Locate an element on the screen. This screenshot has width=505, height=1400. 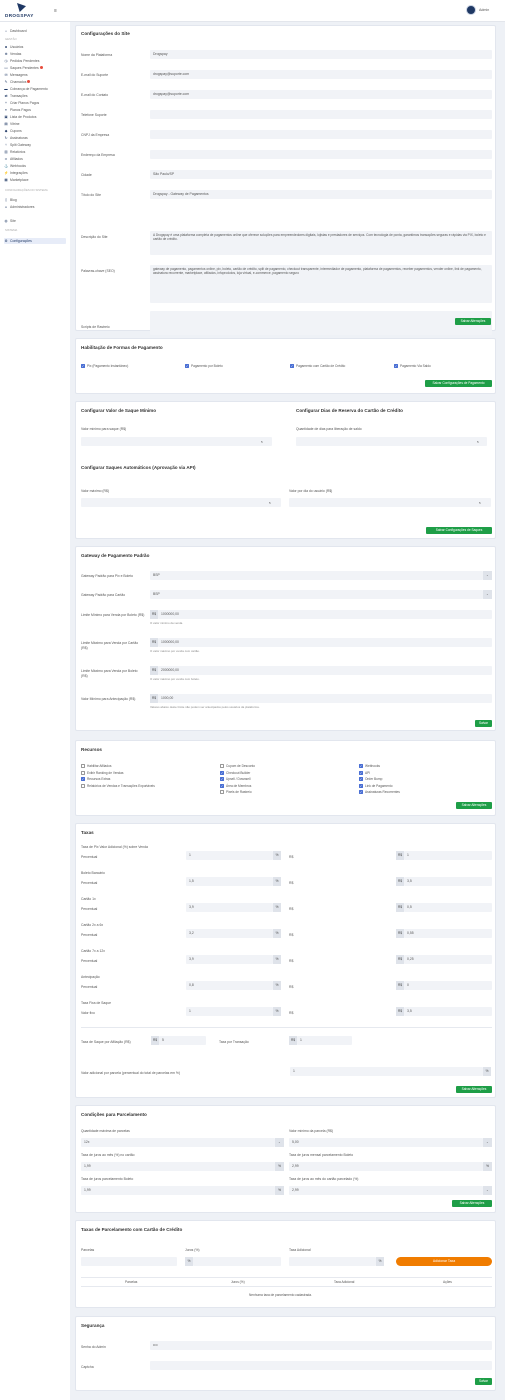
save-security-button: Salvar is located at coordinates (483, 1381).